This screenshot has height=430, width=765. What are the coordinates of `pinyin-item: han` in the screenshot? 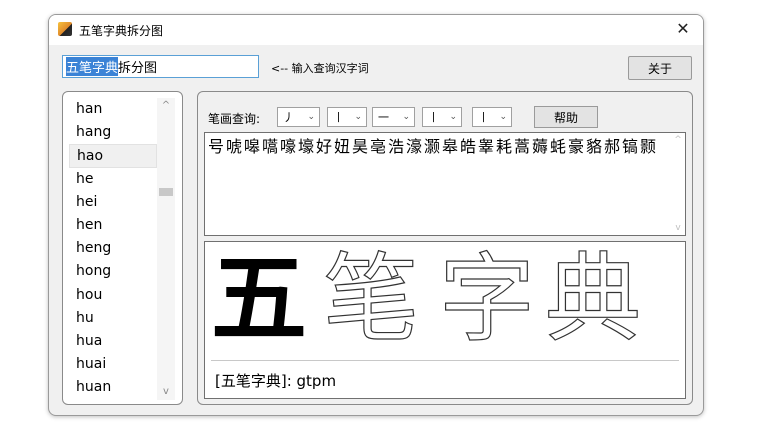 It's located at (113, 109).